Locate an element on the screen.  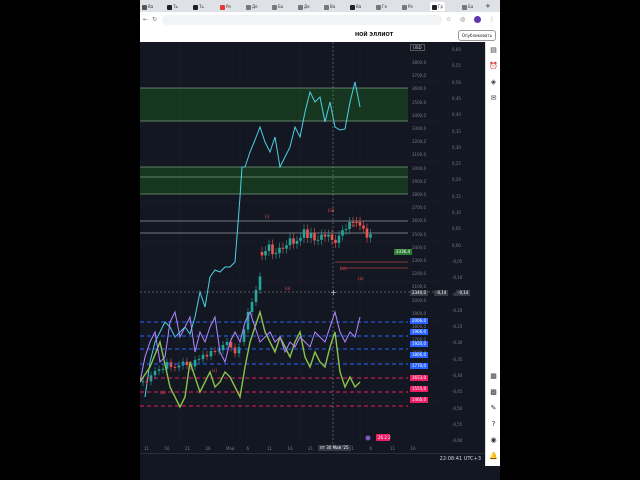
price-tick-label: 3600,0 is located at coordinates (419, 89).